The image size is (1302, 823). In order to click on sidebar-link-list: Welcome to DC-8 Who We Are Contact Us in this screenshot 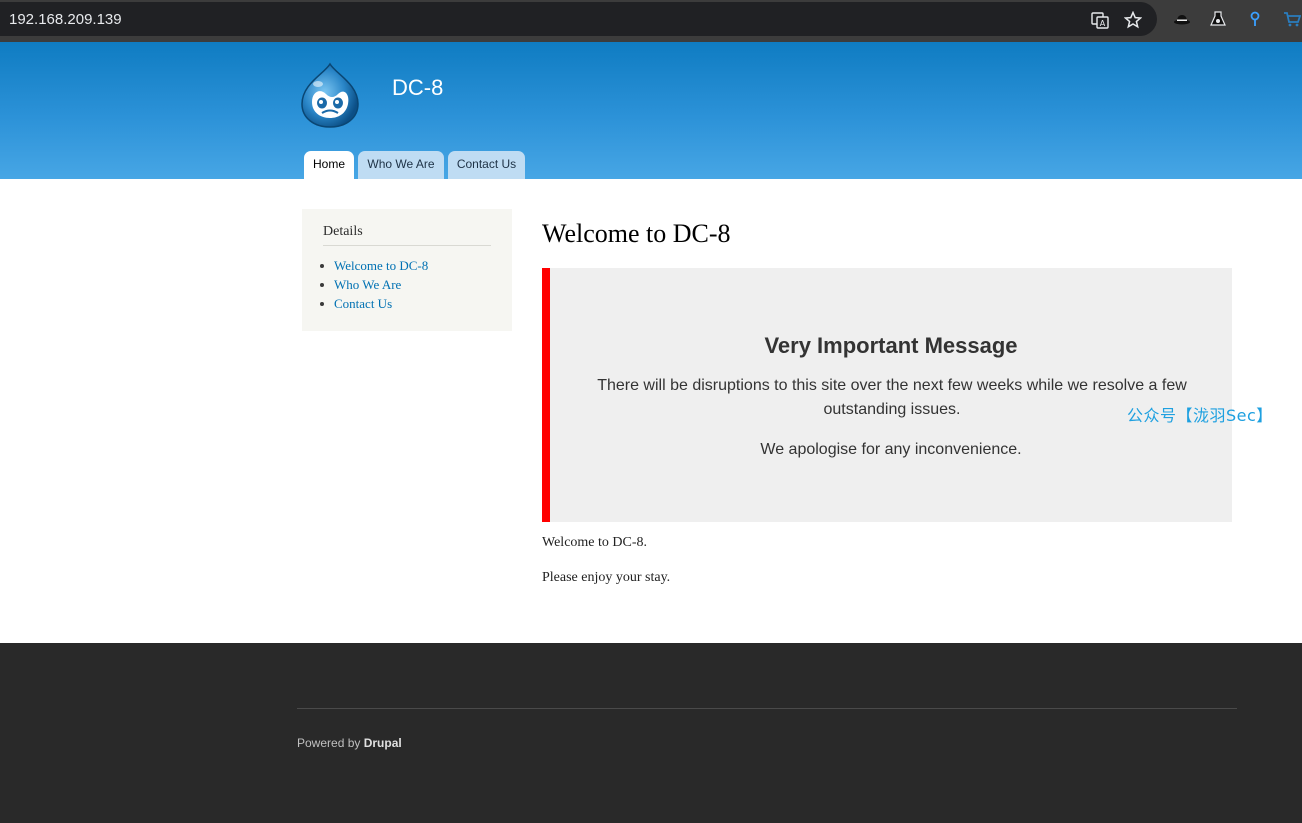, I will do `click(373, 286)`.